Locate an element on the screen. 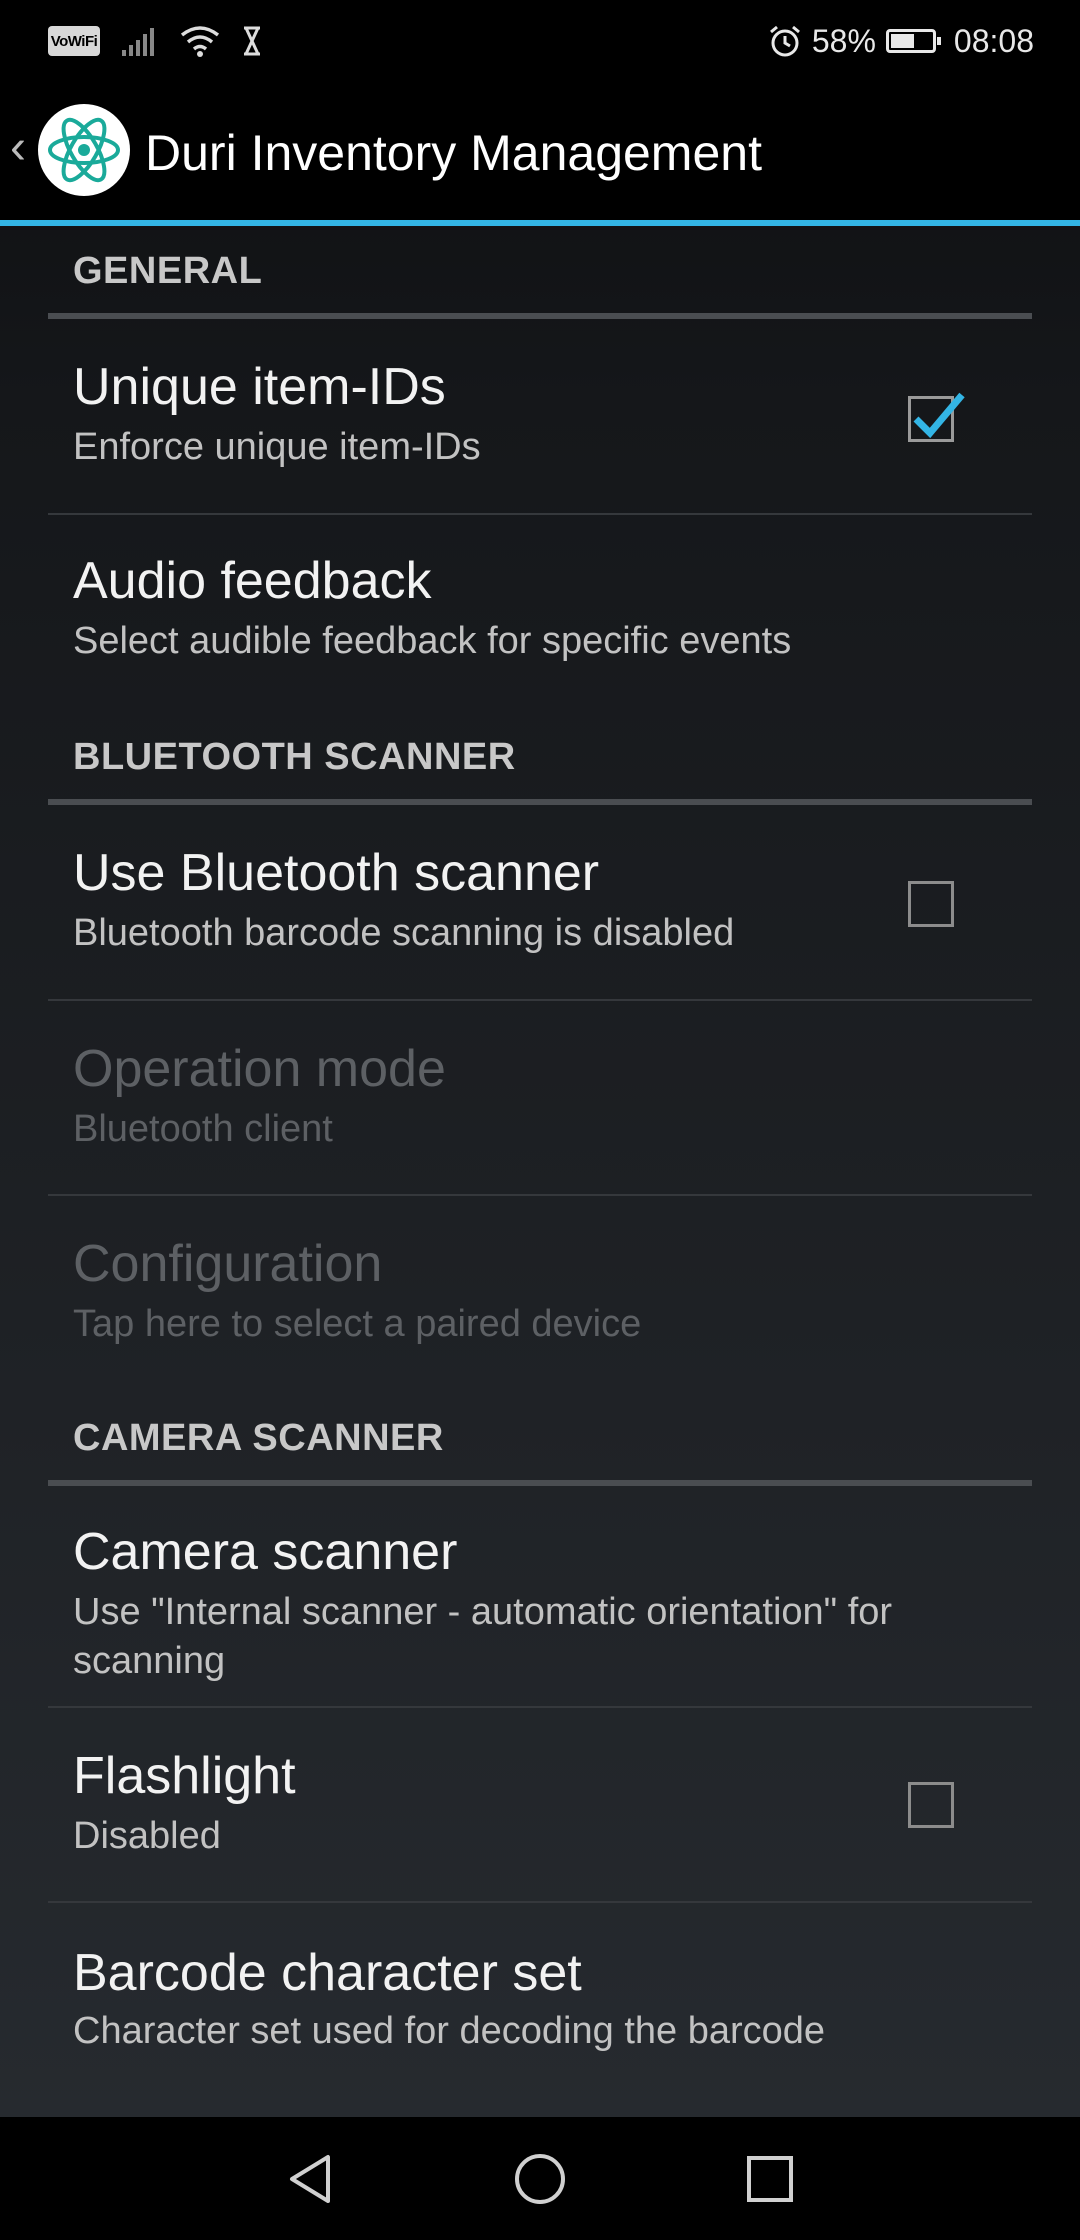 Image resolution: width=1080 pixels, height=2240 pixels. pref-unique-item-ids: Unique item-IDs Enforce unique item-IDs is located at coordinates (540, 417).